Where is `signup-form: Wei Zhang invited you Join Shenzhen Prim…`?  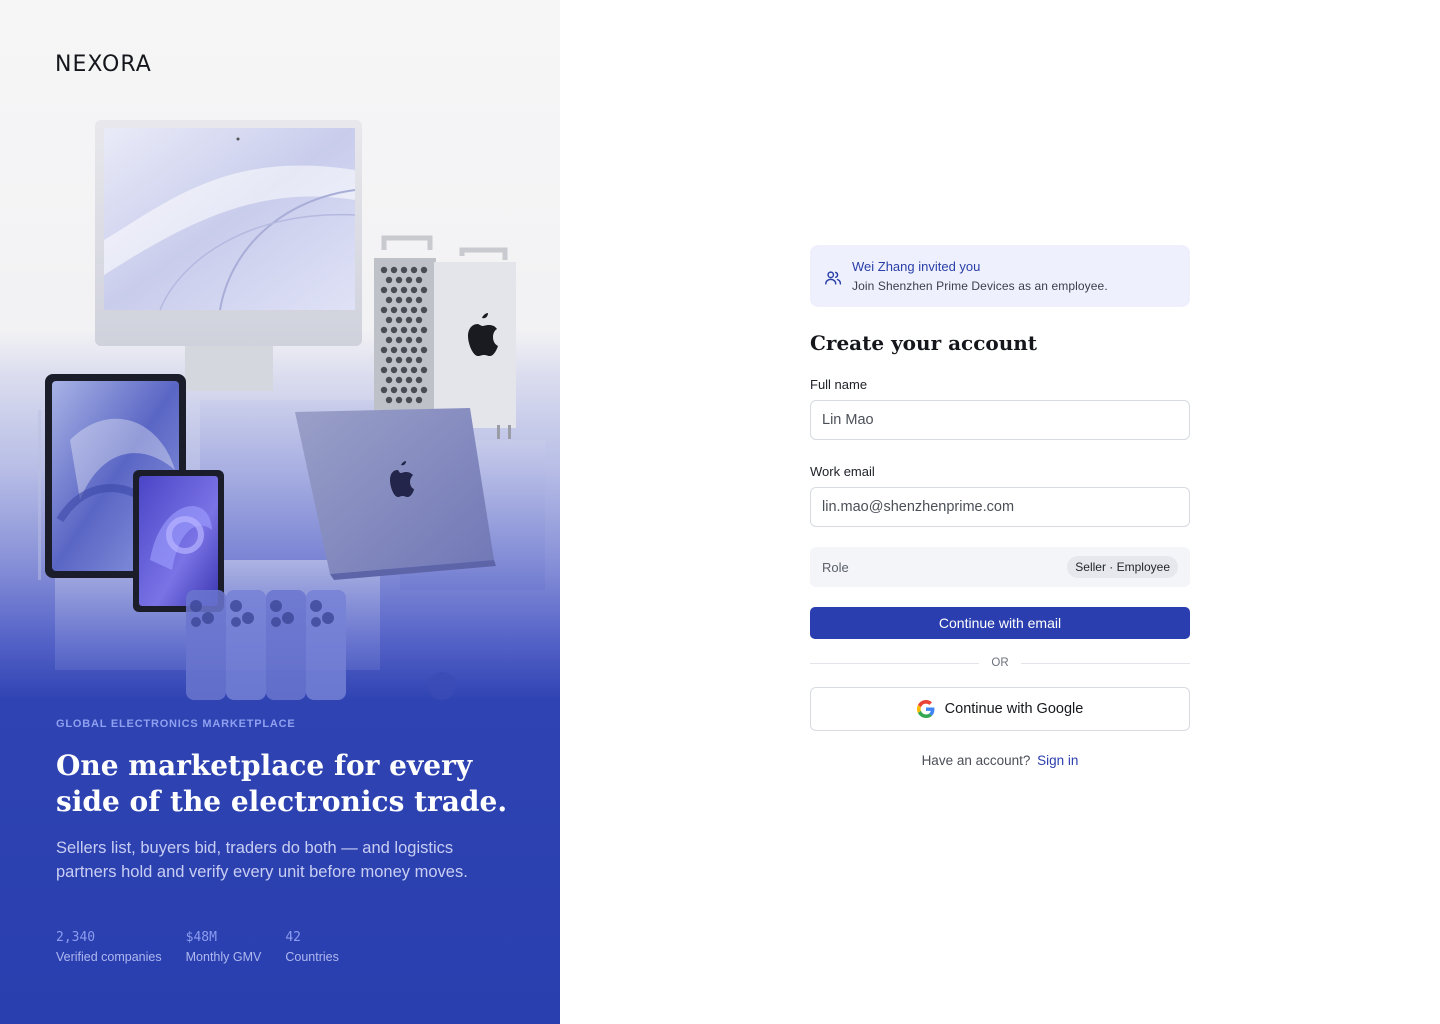
signup-form: Wei Zhang invited you Join Shenzhen Prim… is located at coordinates (1000, 506).